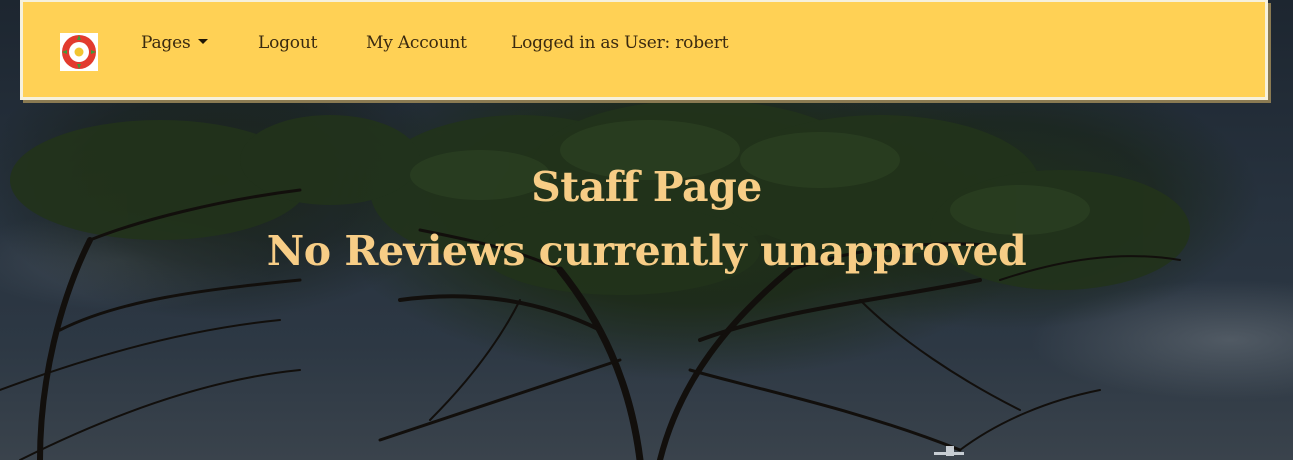 The image size is (1293, 460). Describe the element at coordinates (620, 43) in the screenshot. I see `logged-in-user-status: Logged in as User: robert` at that location.